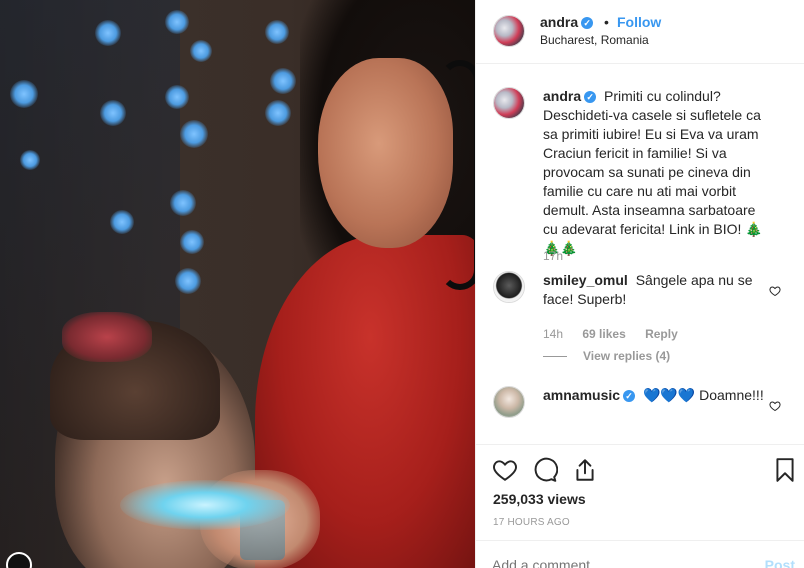 The height and width of the screenshot is (568, 804). I want to click on share-icon, so click(585, 470).